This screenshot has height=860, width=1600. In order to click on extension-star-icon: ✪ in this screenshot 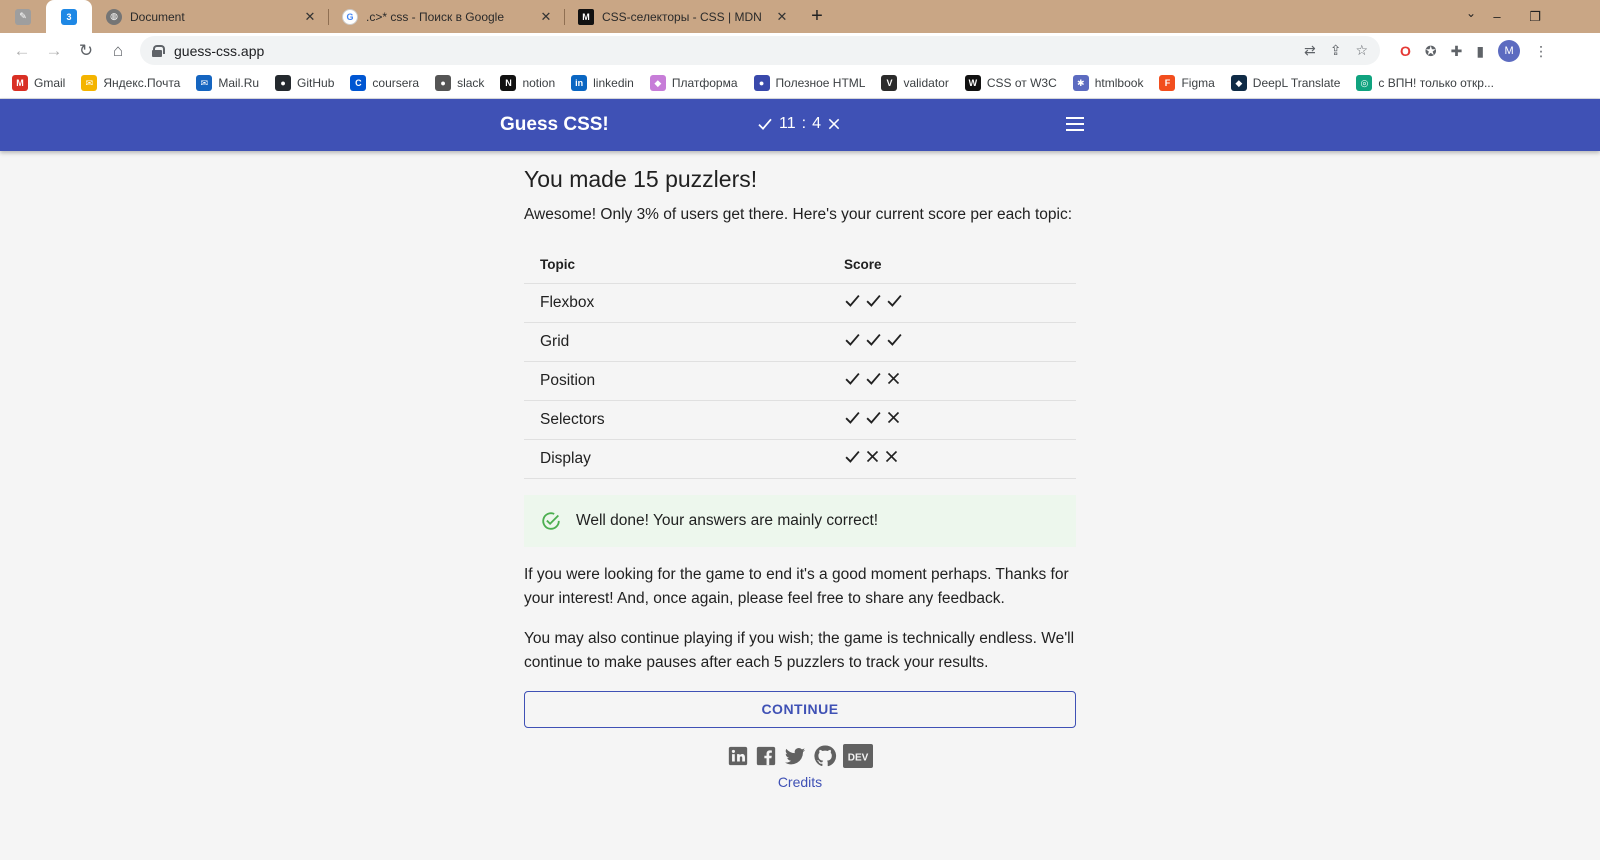, I will do `click(1431, 51)`.